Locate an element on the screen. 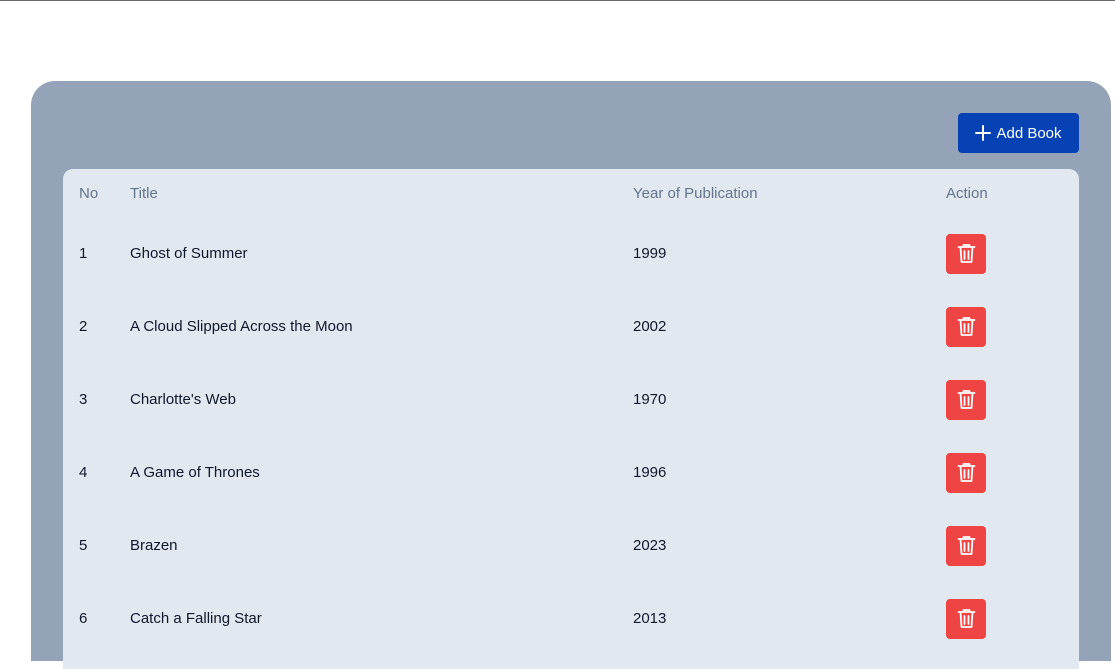  table-row: 3 Charlotte's Web 1970 is located at coordinates (571, 399).